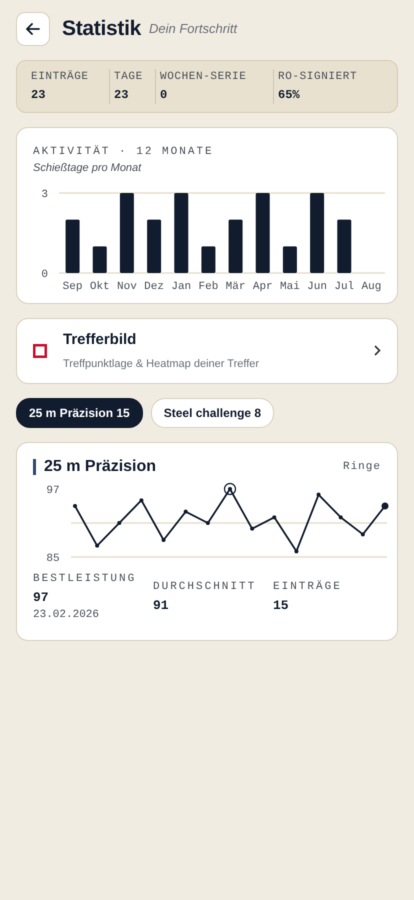 The width and height of the screenshot is (414, 900). Describe the element at coordinates (317, 286) in the screenshot. I see `month-label: Jun` at that location.